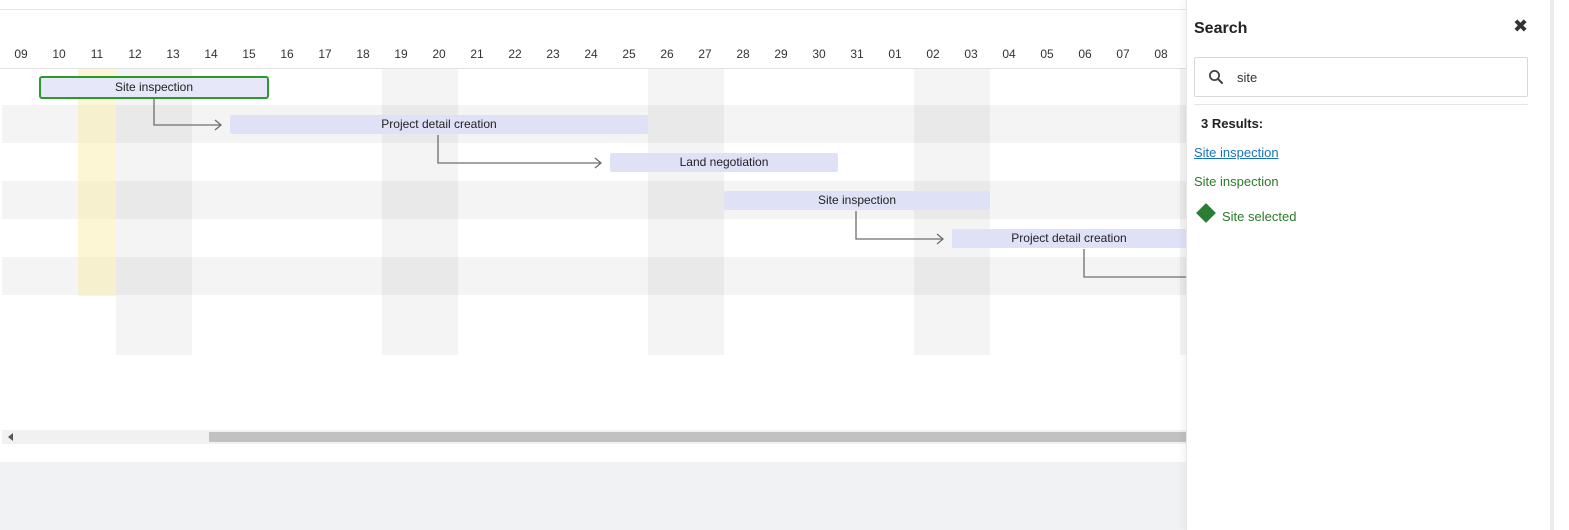  Describe the element at coordinates (705, 54) in the screenshot. I see `day-label: 27` at that location.